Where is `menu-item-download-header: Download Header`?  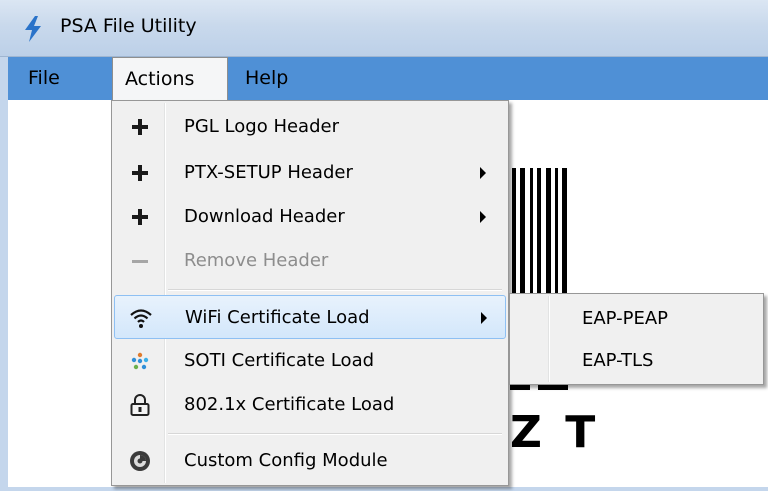
menu-item-download-header: Download Header is located at coordinates (310, 217).